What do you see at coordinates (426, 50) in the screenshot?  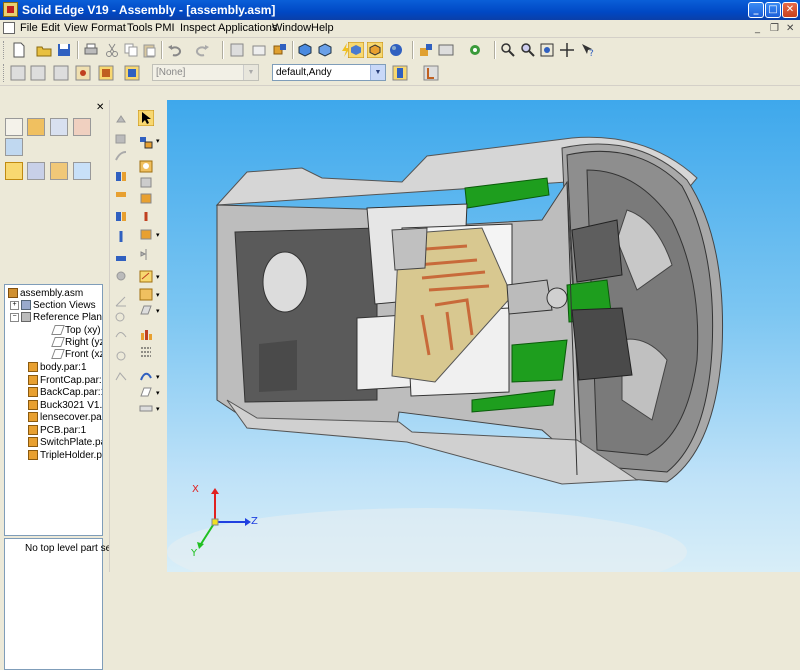 I see `assembly-tools-icon` at bounding box center [426, 50].